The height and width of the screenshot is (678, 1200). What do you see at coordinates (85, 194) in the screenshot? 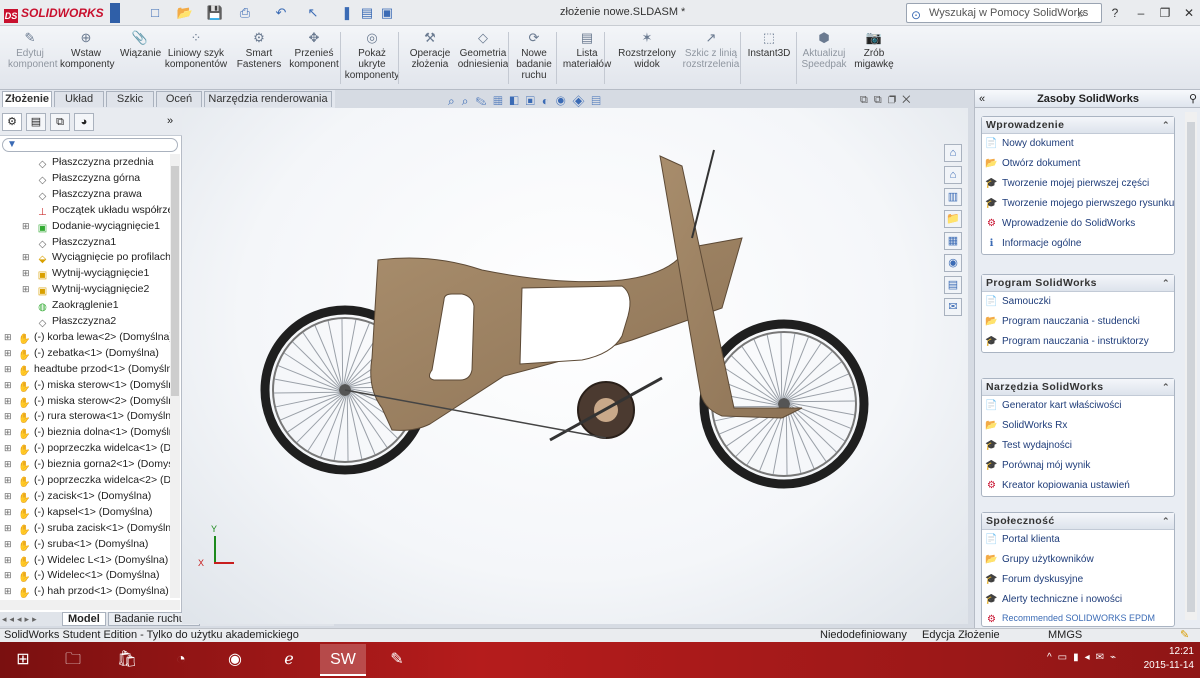
I see `tree-item: ◇ Płaszczyzna prawa` at bounding box center [85, 194].